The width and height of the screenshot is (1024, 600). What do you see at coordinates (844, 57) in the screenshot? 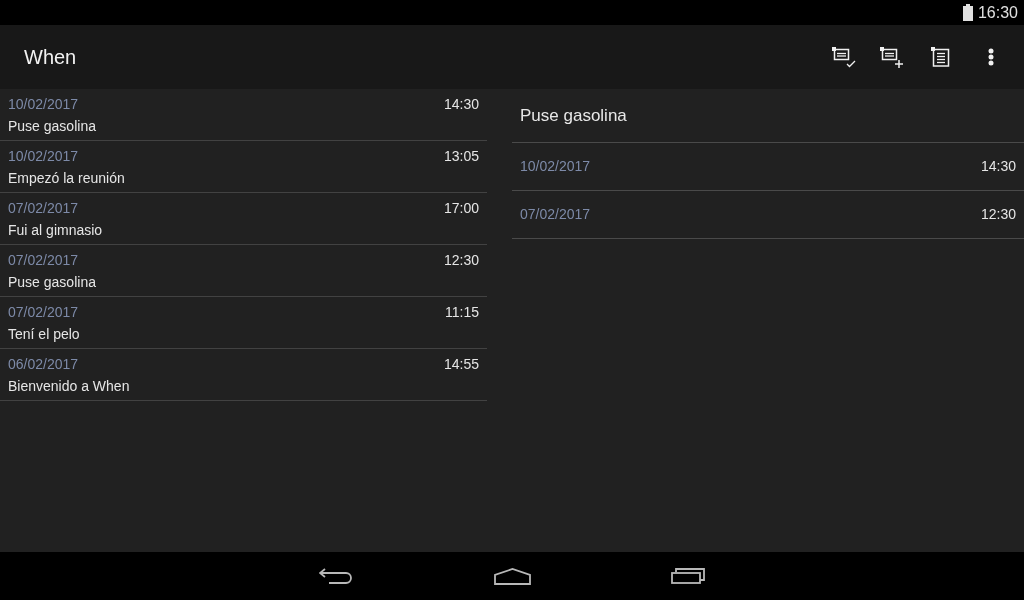
I see `list-check-icon` at bounding box center [844, 57].